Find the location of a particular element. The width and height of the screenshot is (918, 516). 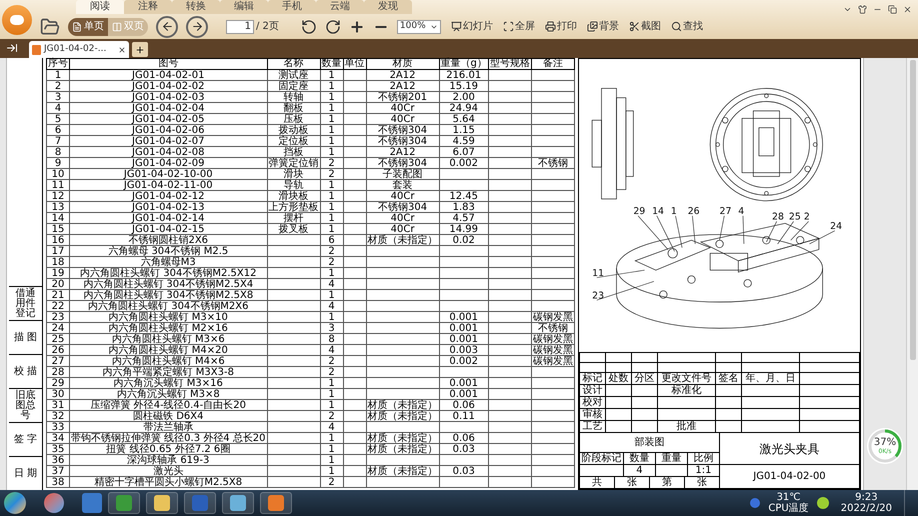

toolbar-button: 背景 is located at coordinates (602, 26).